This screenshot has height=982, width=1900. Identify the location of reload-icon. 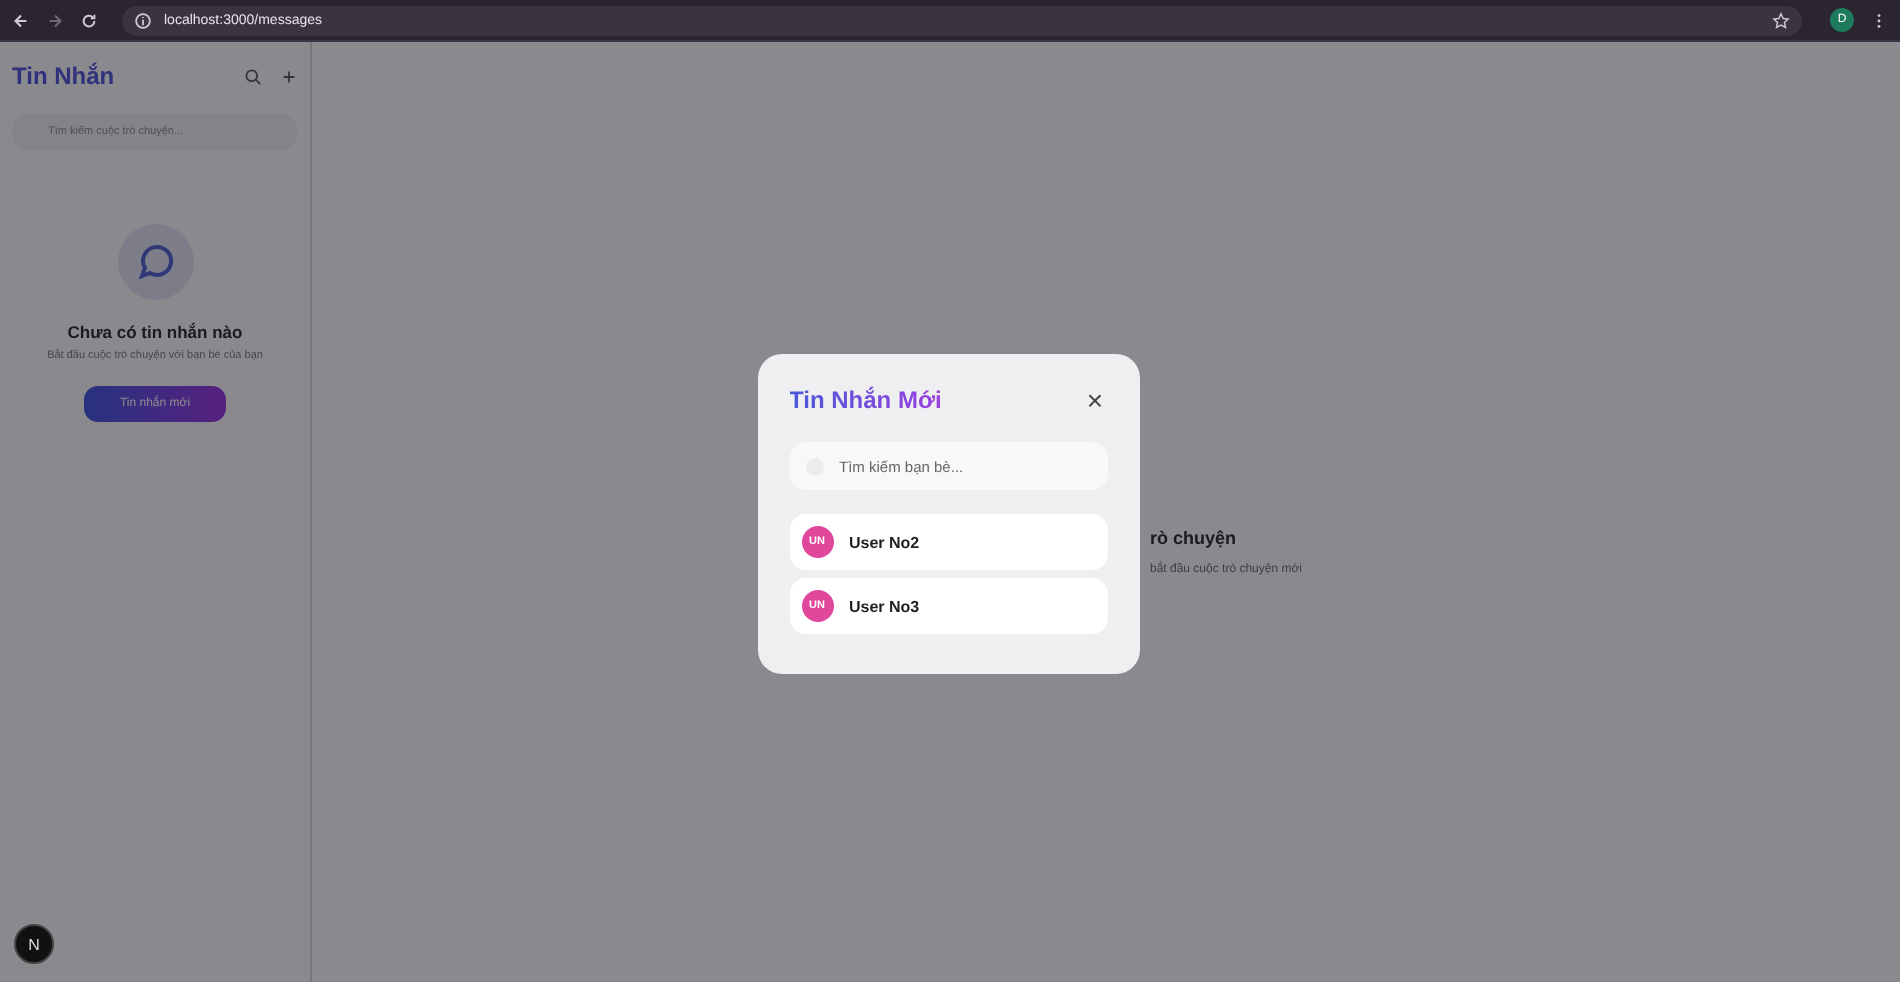
(89, 20).